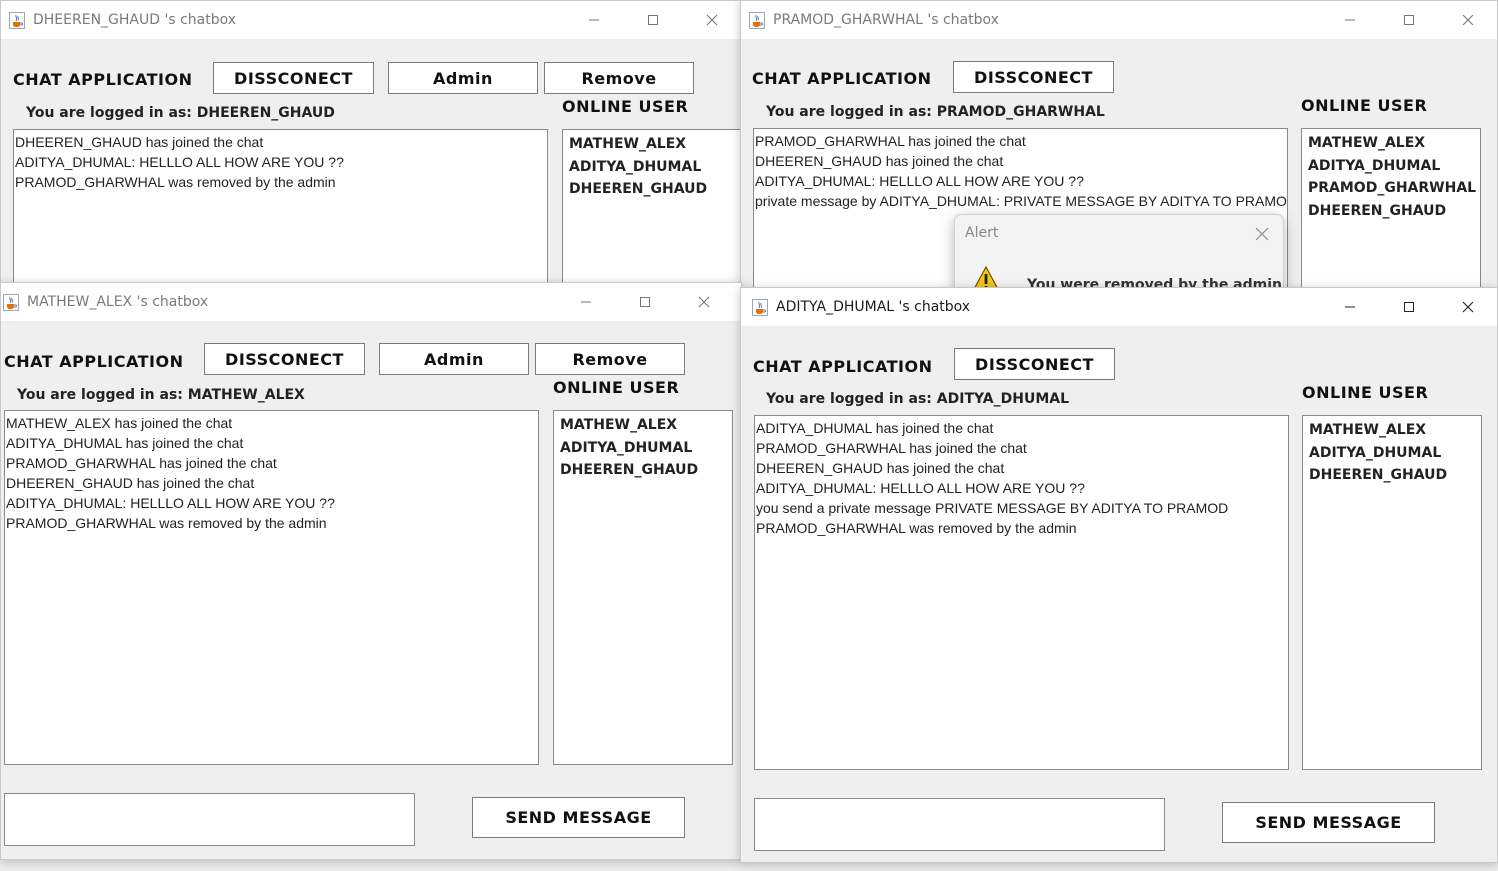 The width and height of the screenshot is (1498, 871). I want to click on window-title: MATHEW_ALEX 's chatbox, so click(118, 302).